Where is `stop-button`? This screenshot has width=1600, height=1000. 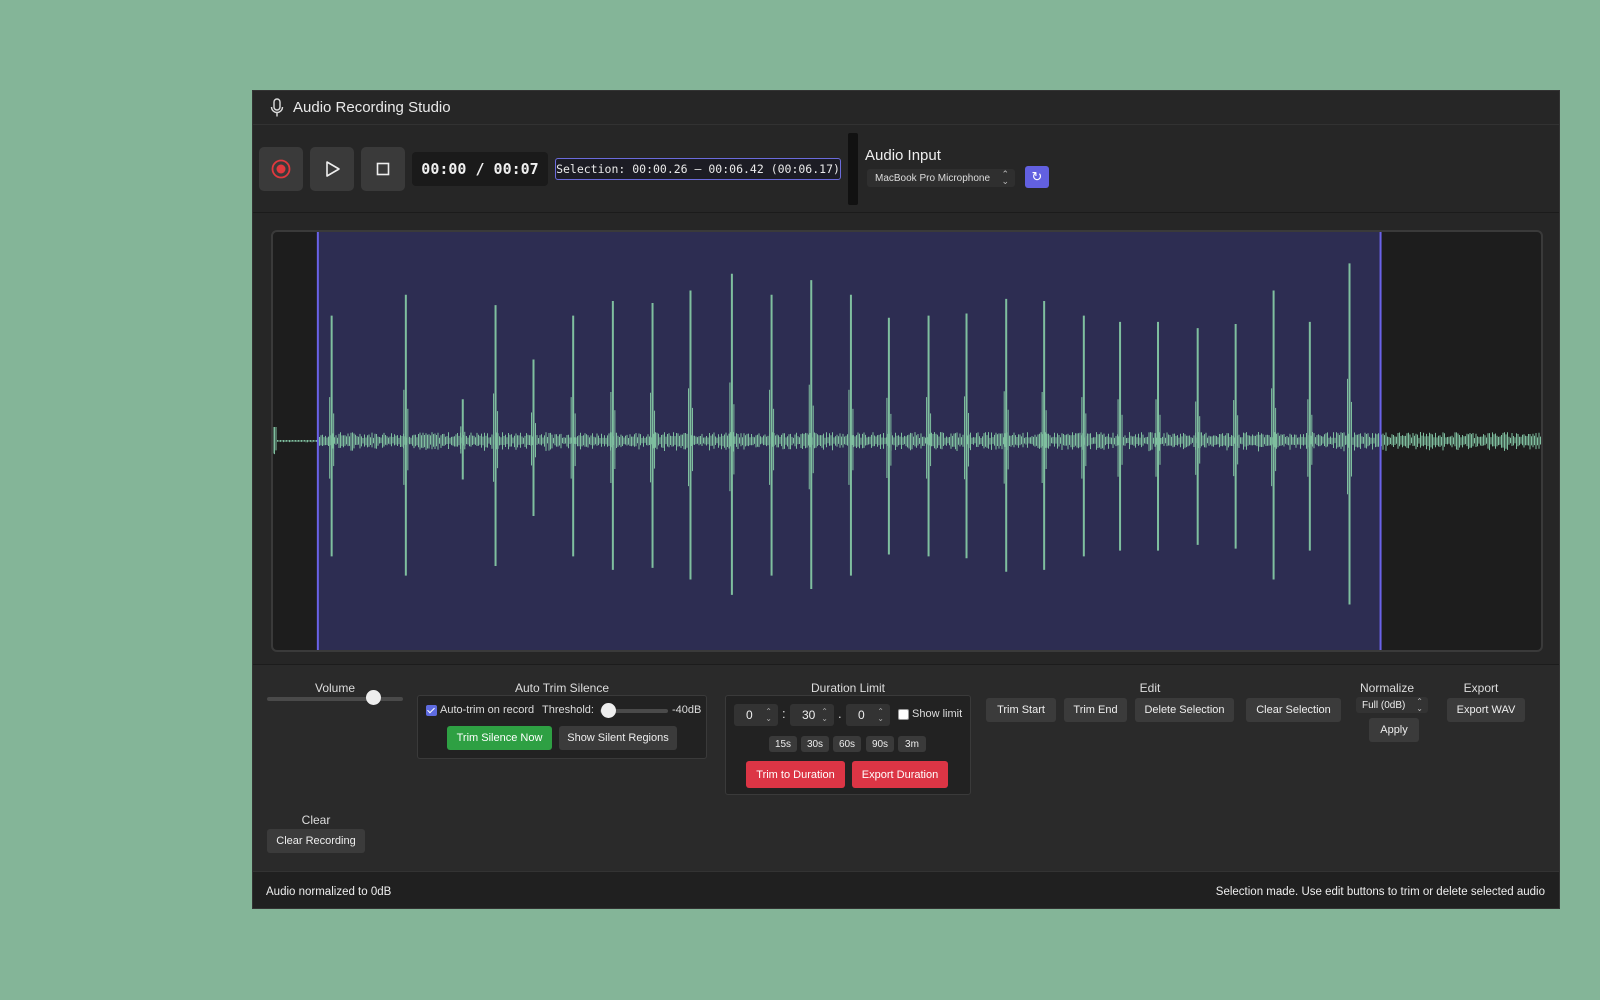 stop-button is located at coordinates (383, 169).